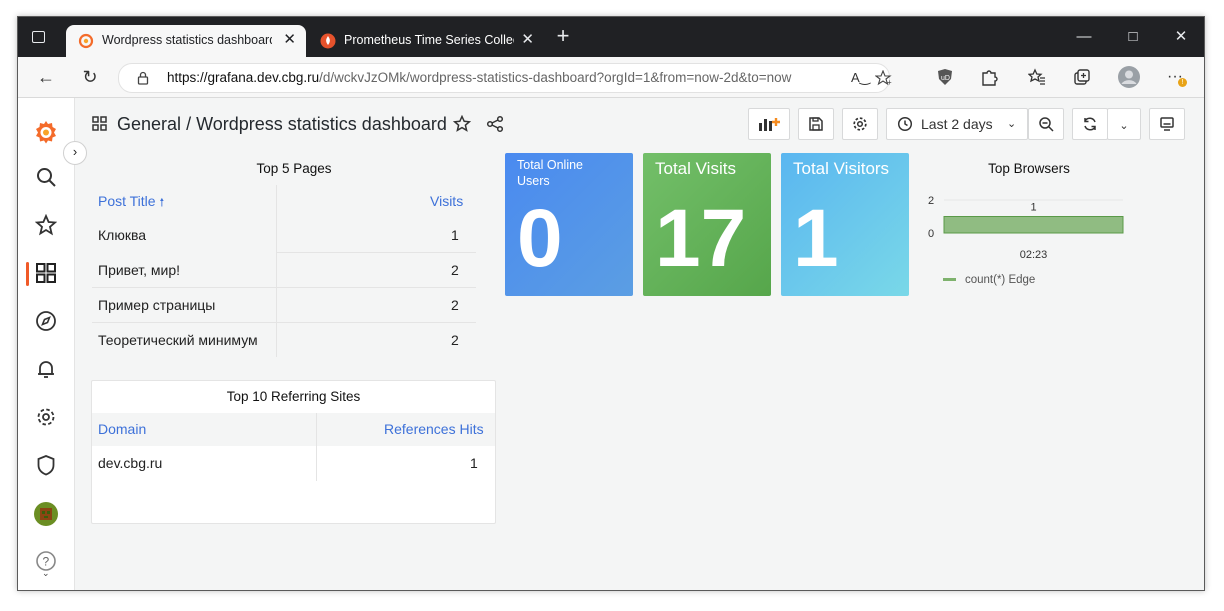  I want to click on column-header-references-hits: References Hits, so click(434, 429).